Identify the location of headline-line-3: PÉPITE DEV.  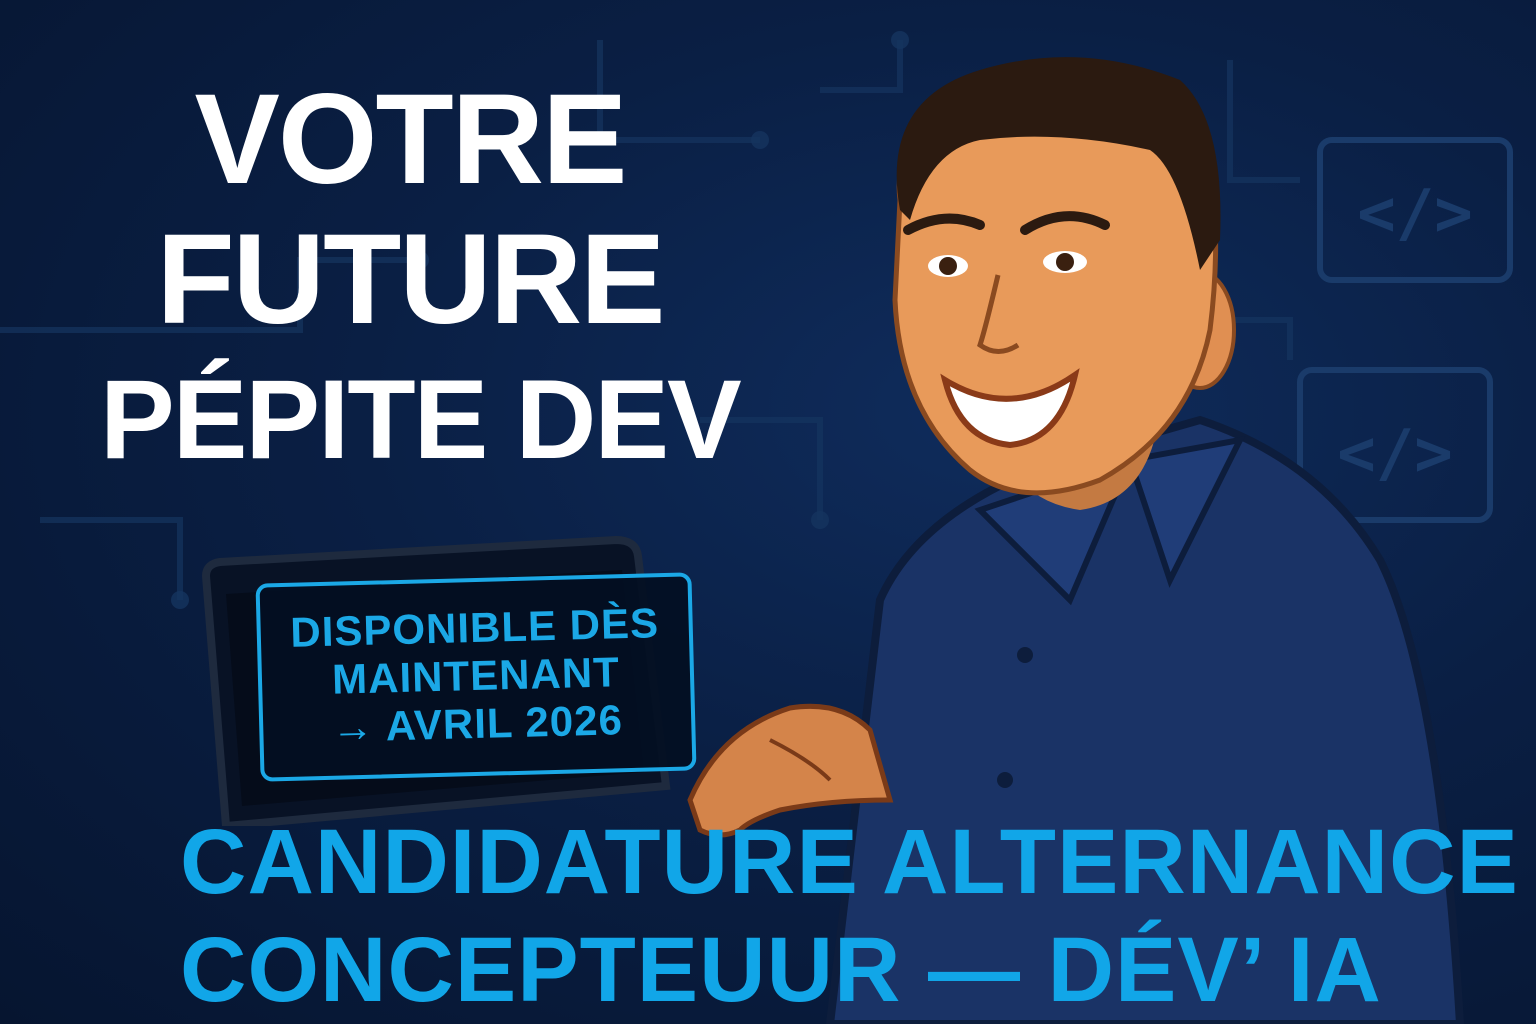
(421, 419).